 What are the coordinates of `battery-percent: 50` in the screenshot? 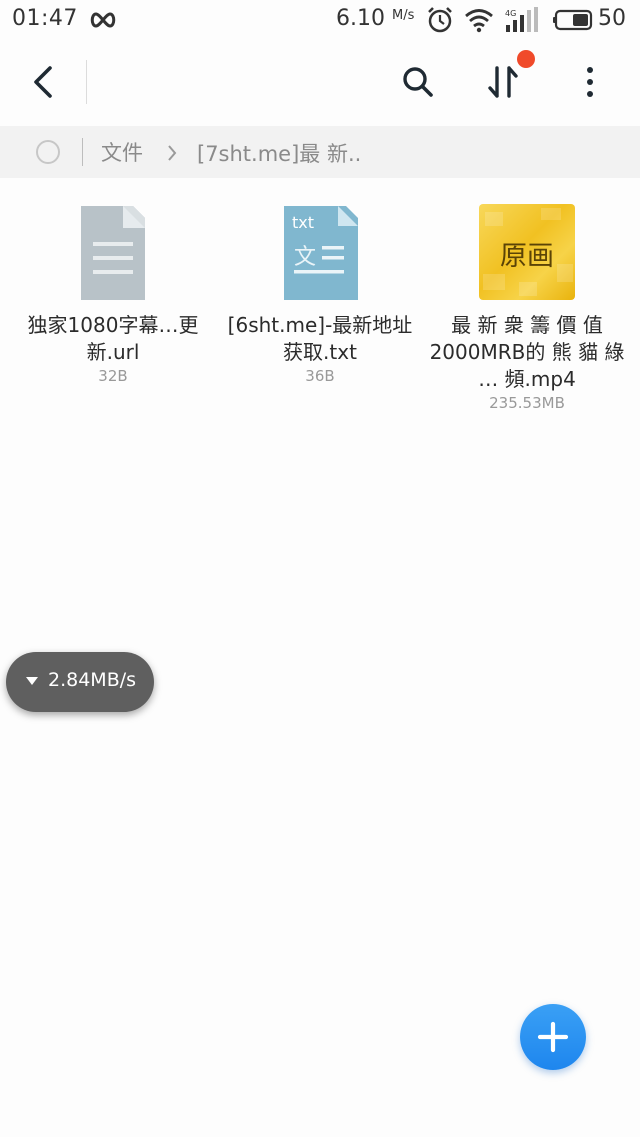 It's located at (612, 18).